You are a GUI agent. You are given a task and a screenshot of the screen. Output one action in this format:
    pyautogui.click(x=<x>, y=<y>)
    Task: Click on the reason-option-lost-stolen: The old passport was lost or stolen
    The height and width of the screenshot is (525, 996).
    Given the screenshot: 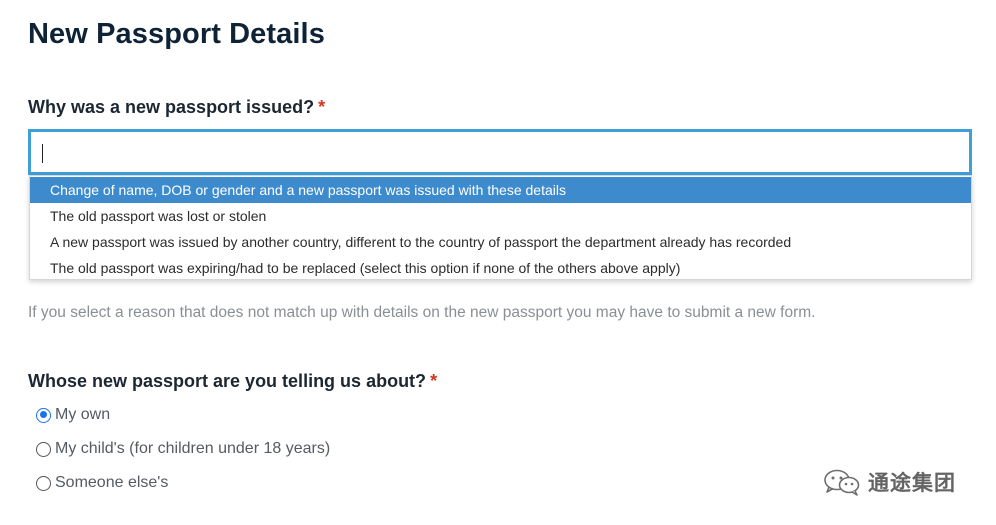 What is the action you would take?
    pyautogui.click(x=500, y=216)
    